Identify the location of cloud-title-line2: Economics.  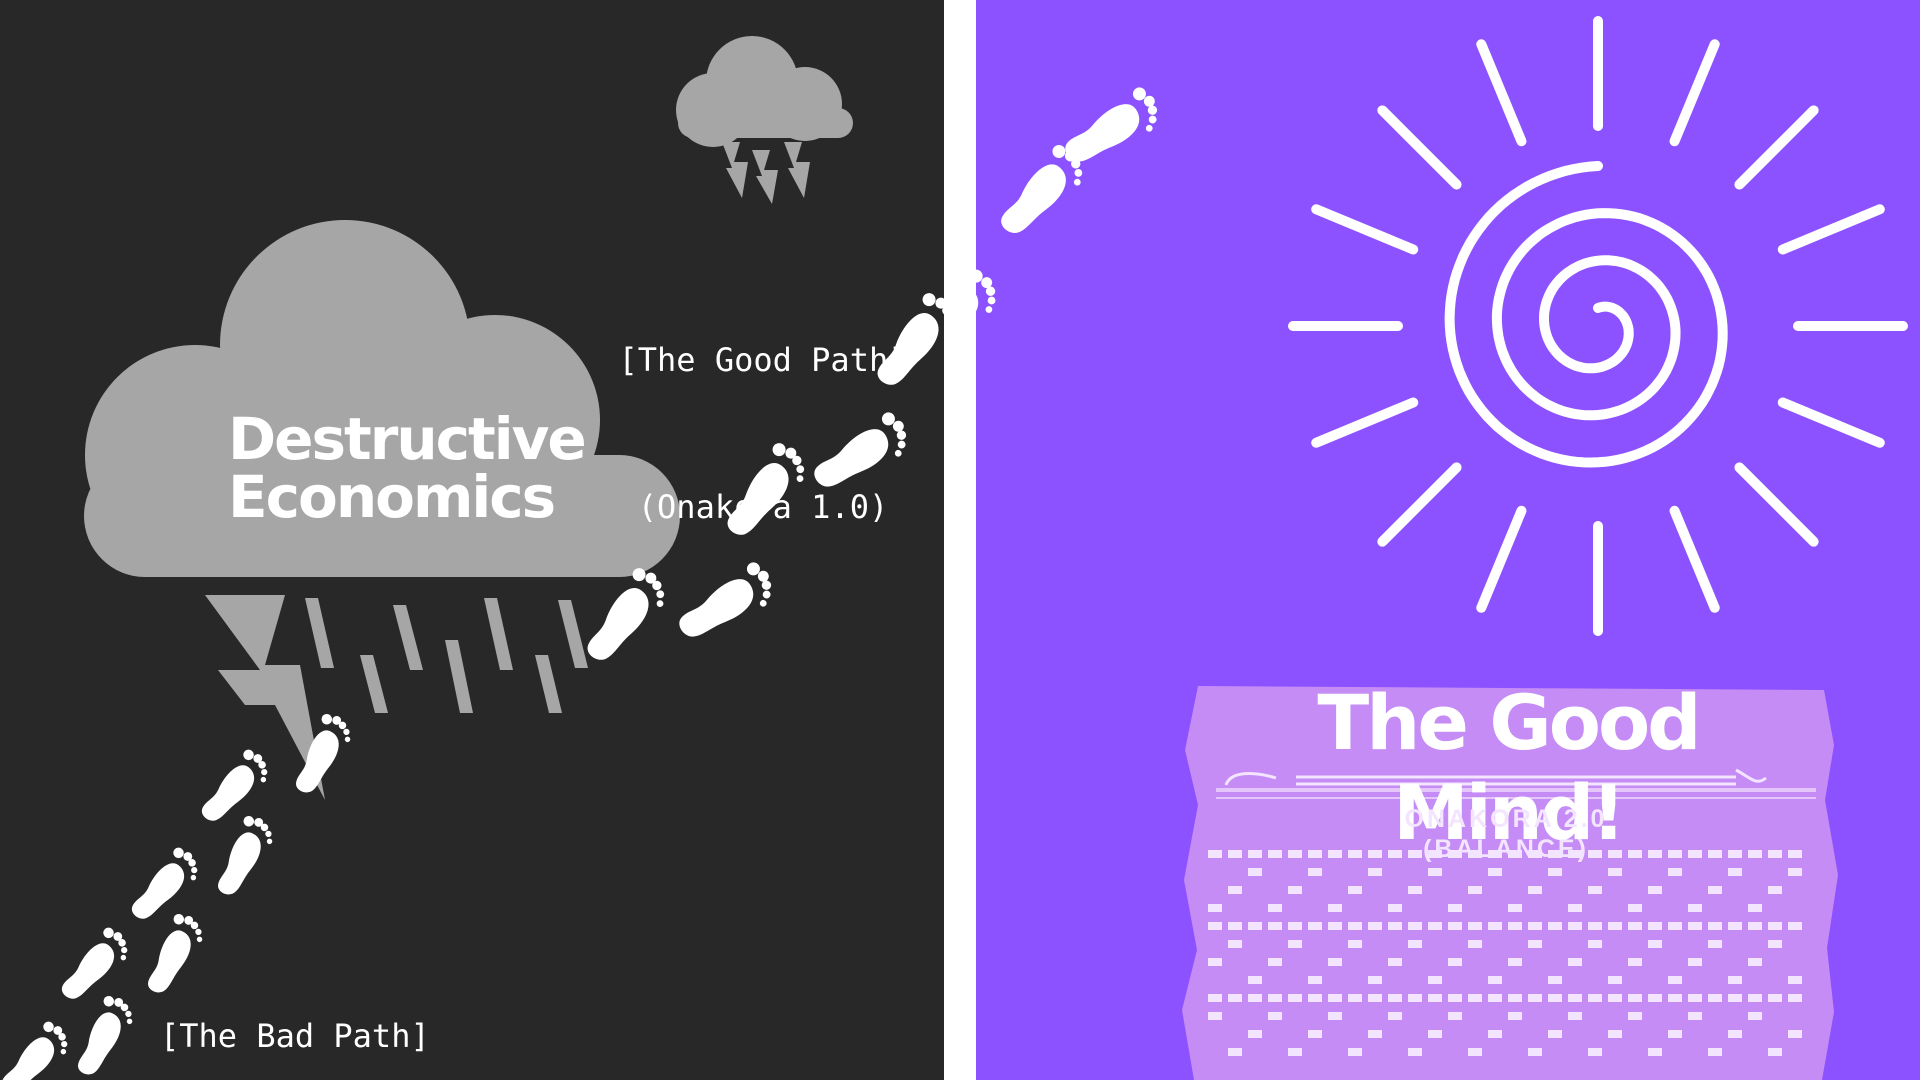
(392, 497).